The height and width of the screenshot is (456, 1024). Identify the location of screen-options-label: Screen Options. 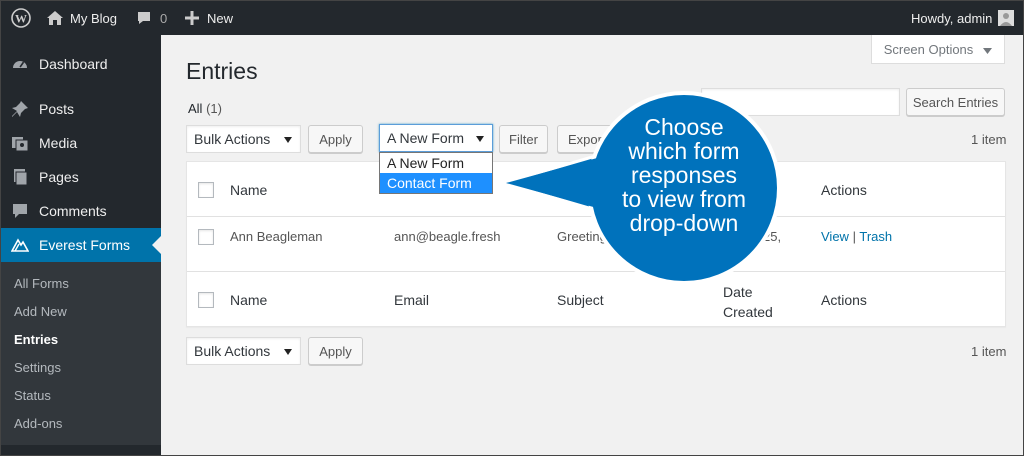
(928, 49).